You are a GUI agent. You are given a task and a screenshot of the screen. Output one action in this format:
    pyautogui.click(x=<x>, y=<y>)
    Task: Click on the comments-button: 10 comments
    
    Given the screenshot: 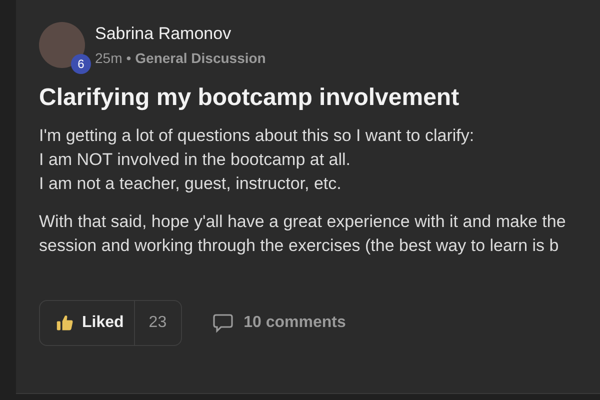 What is the action you would take?
    pyautogui.click(x=279, y=323)
    